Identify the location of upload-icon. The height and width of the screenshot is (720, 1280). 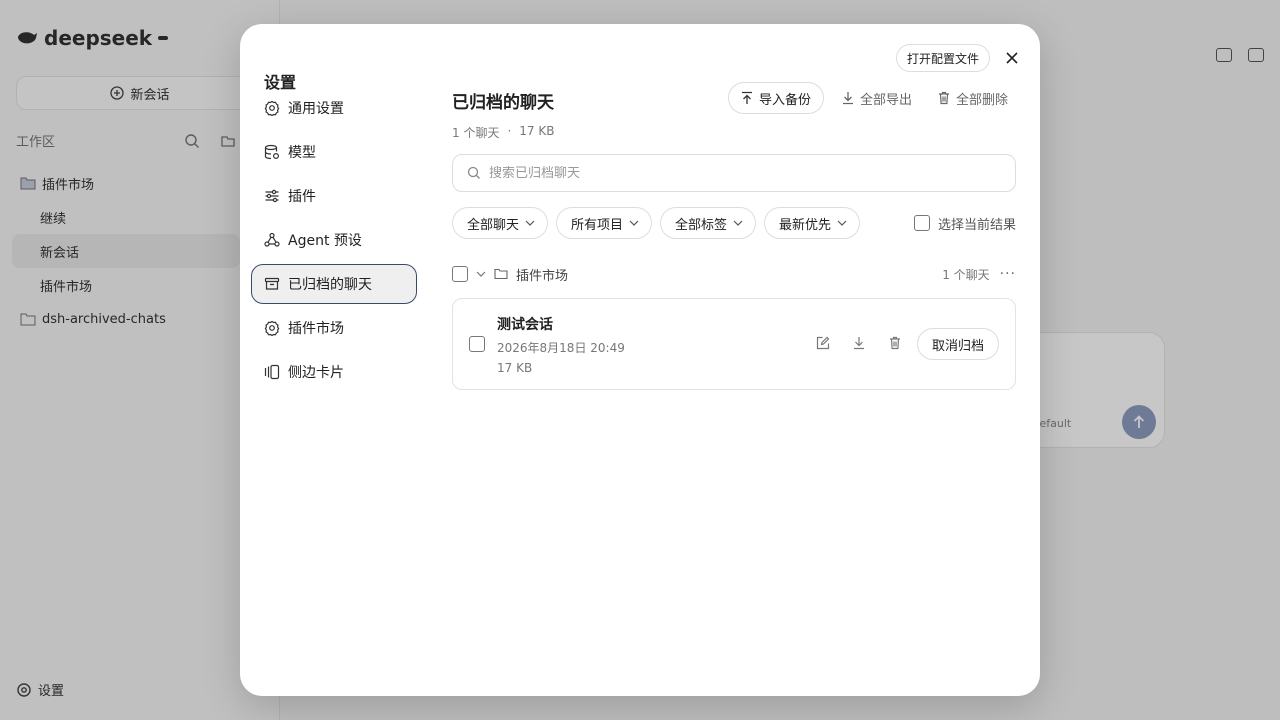
(746, 97).